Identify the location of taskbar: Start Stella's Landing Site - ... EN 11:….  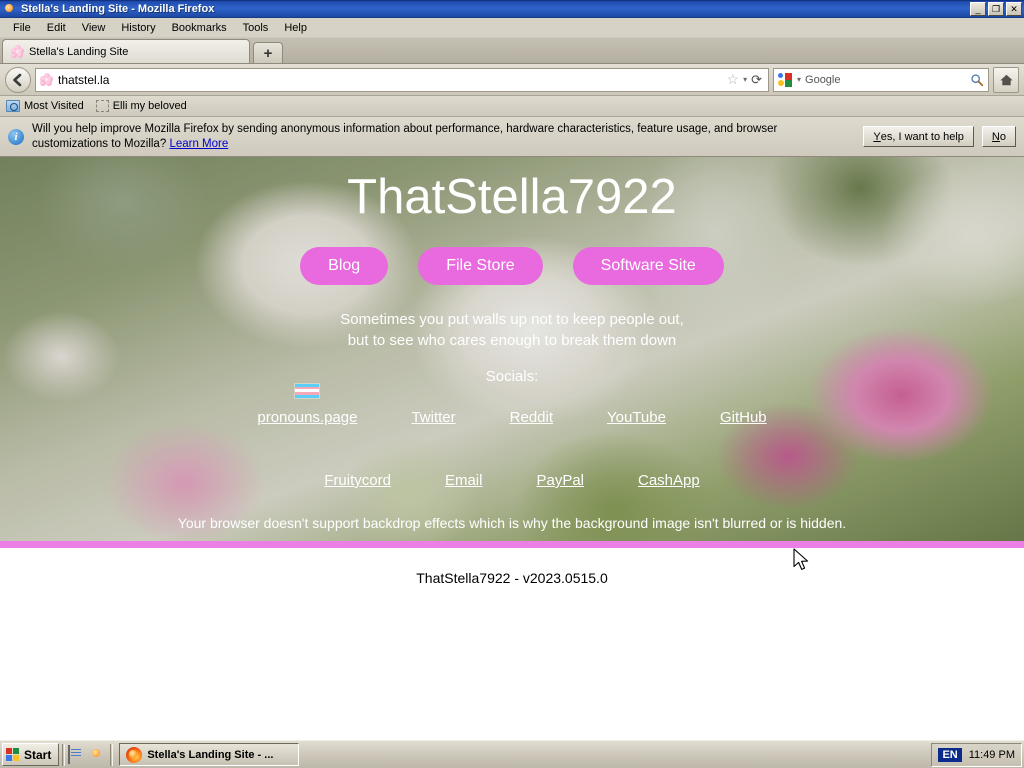
(512, 754).